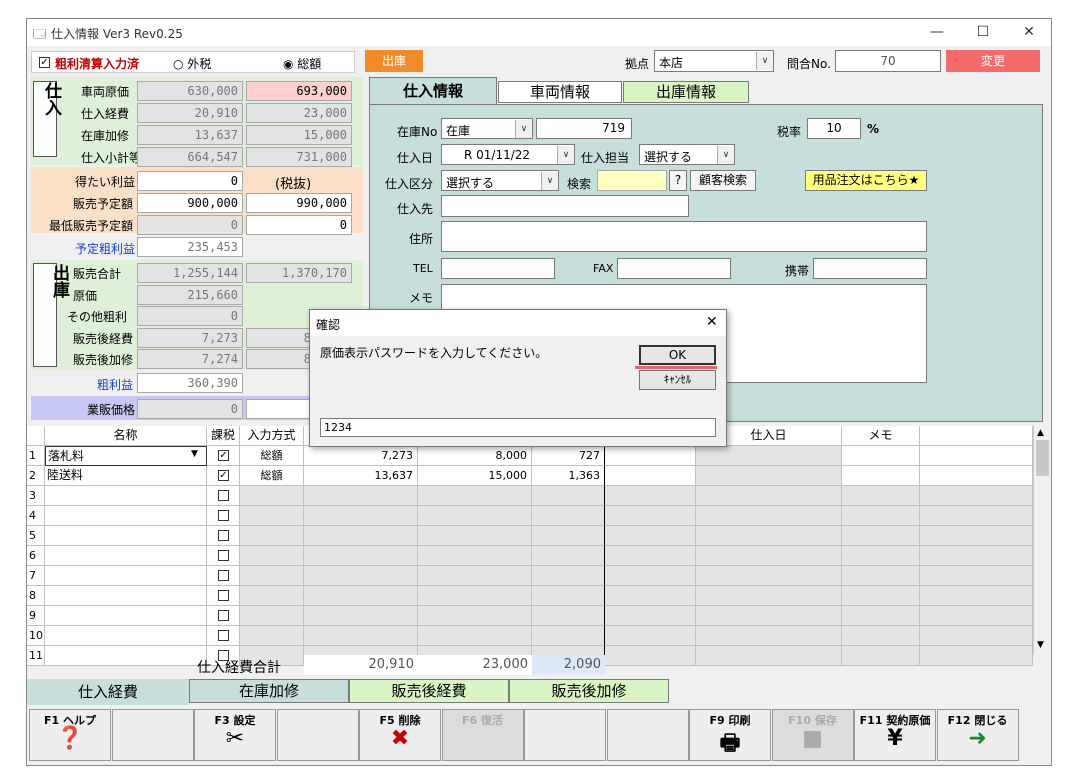  What do you see at coordinates (723, 180) in the screenshot?
I see `customer-search-button: 顧客検索` at bounding box center [723, 180].